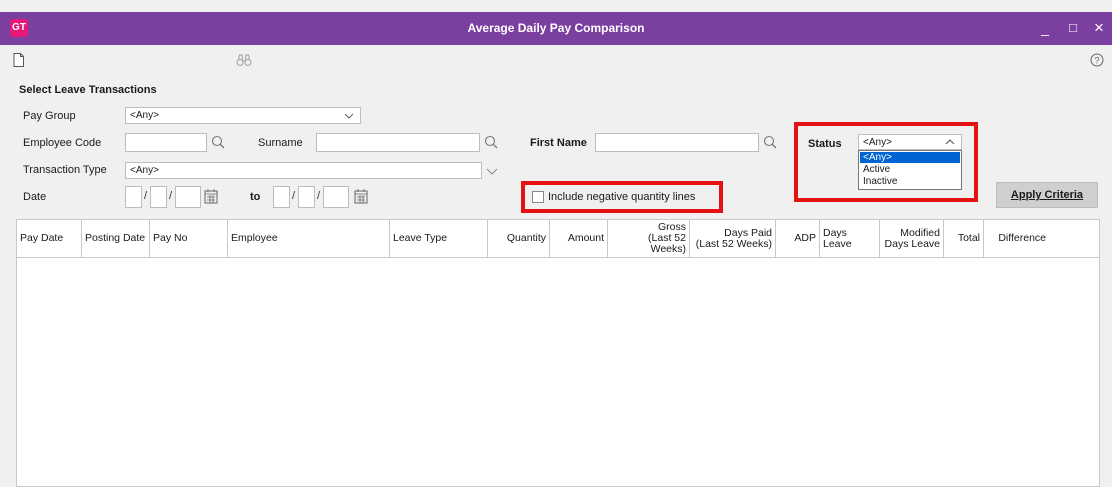 The height and width of the screenshot is (487, 1112). I want to click on column-header-label: Pay No, so click(170, 238).